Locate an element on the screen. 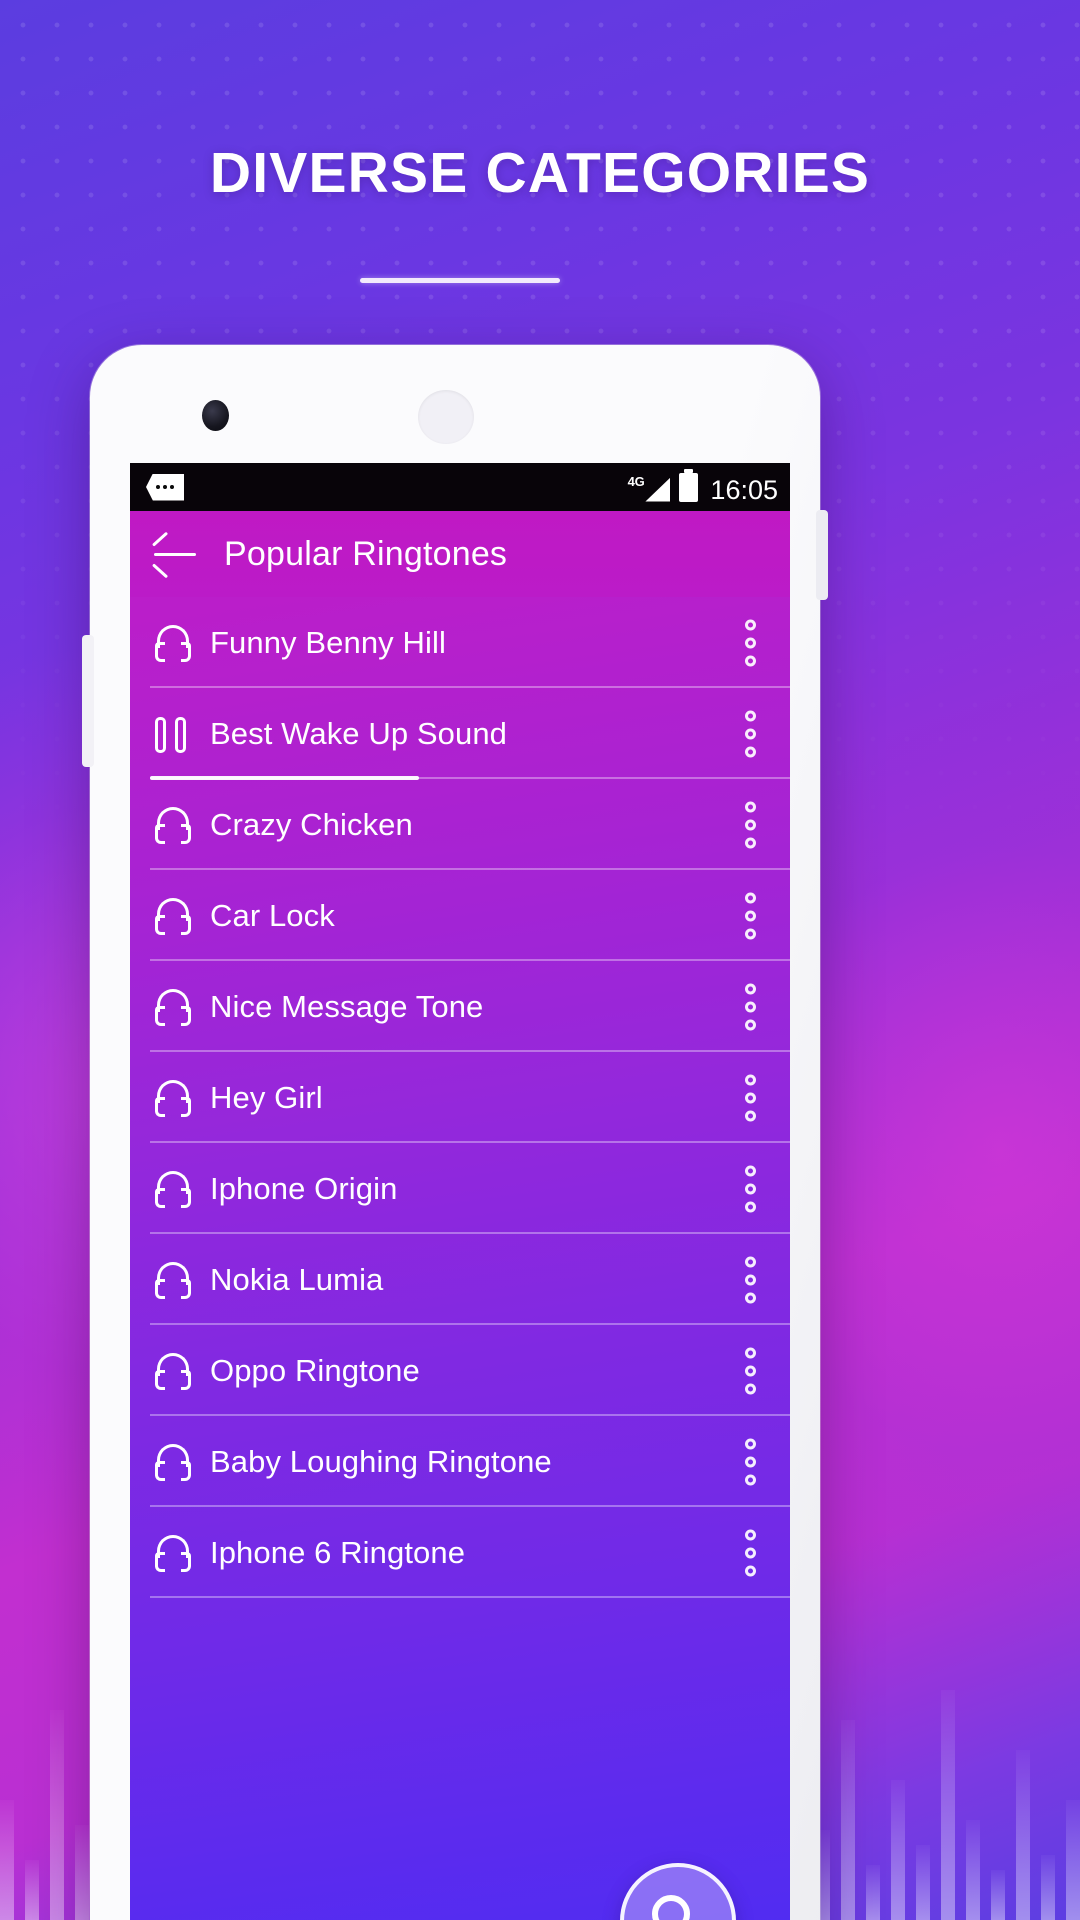 Image resolution: width=1080 pixels, height=1920 pixels. list-item: Baby Loughing Ringtone is located at coordinates (460, 1461).